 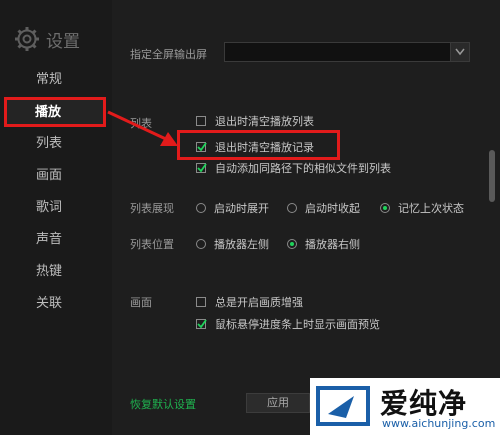 I want to click on scrollbar-thumb, so click(x=492, y=176).